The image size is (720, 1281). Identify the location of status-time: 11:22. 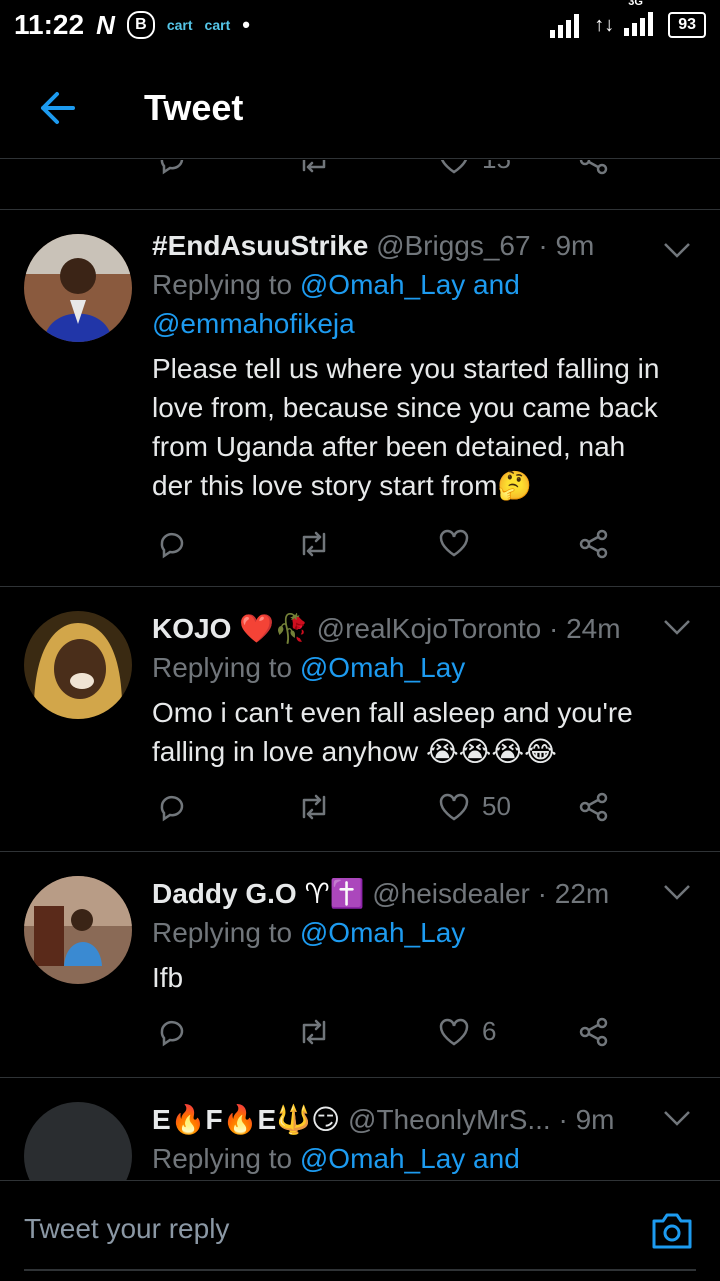
(49, 24).